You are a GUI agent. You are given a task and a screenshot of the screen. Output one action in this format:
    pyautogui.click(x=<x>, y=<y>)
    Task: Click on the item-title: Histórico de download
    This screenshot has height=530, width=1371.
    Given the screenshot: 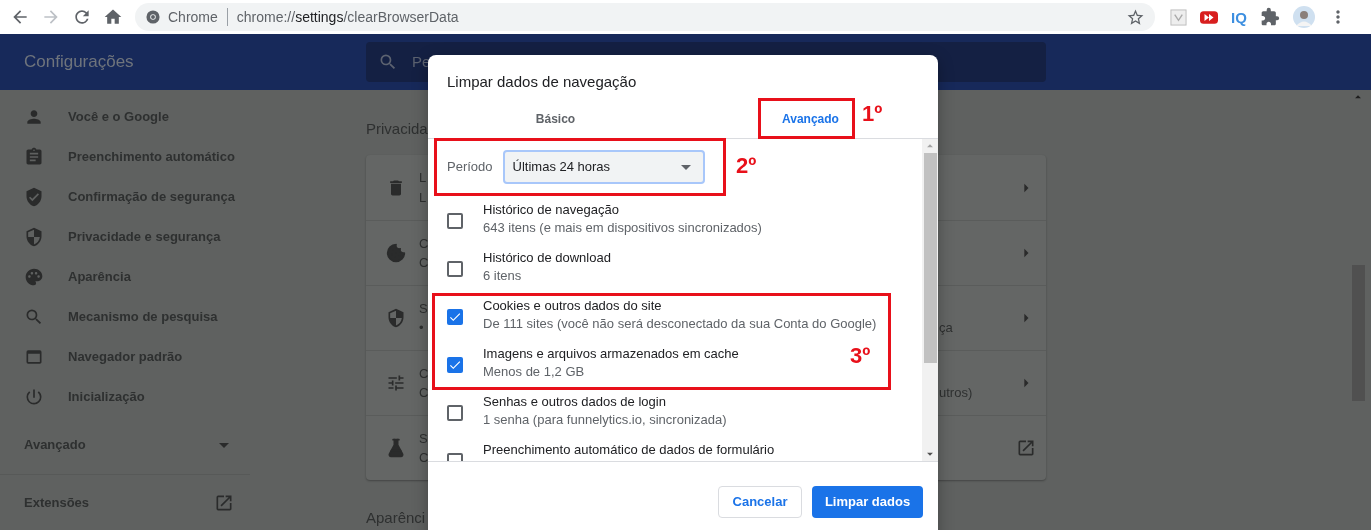 What is the action you would take?
    pyautogui.click(x=547, y=258)
    